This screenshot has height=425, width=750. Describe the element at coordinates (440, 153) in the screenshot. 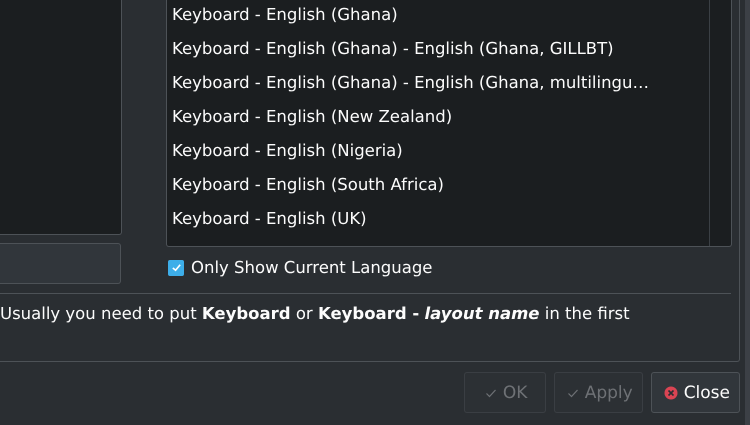

I see `layout-item: Keyboard - English (Nigeria)` at that location.